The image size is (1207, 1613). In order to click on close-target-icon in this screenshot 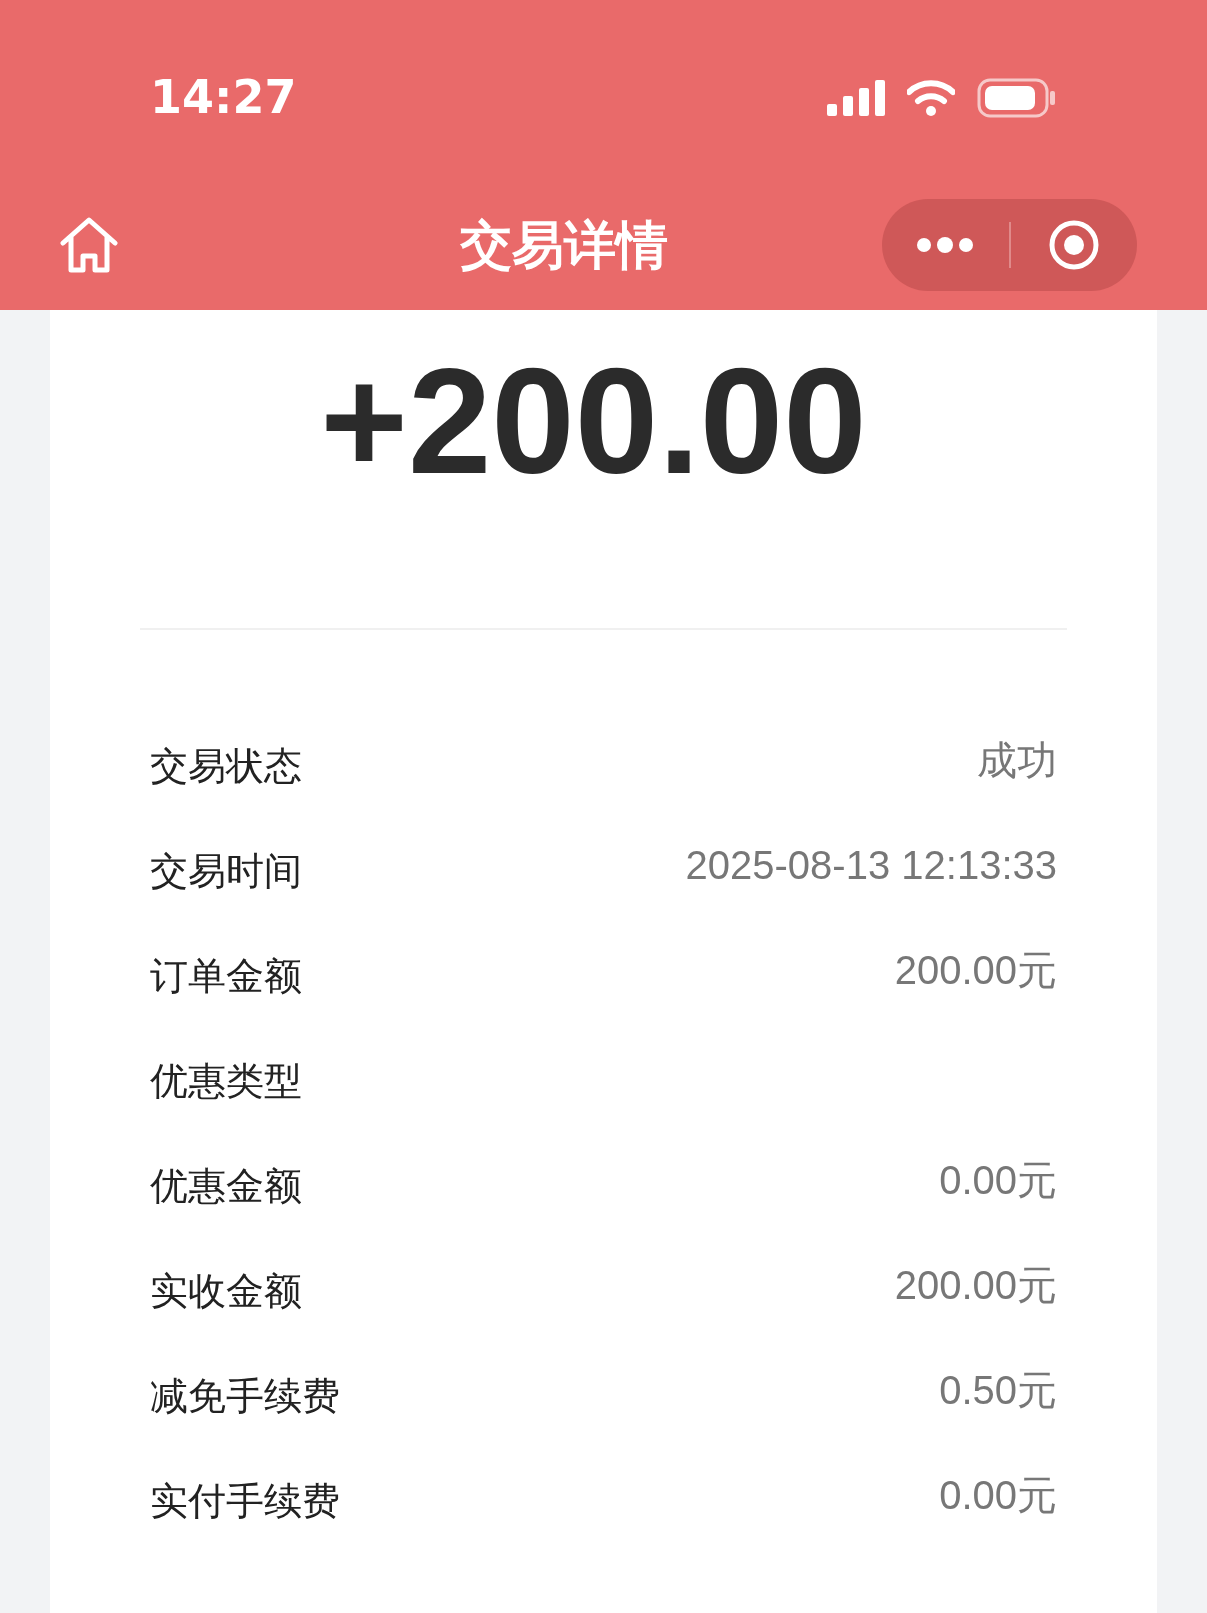, I will do `click(1073, 245)`.